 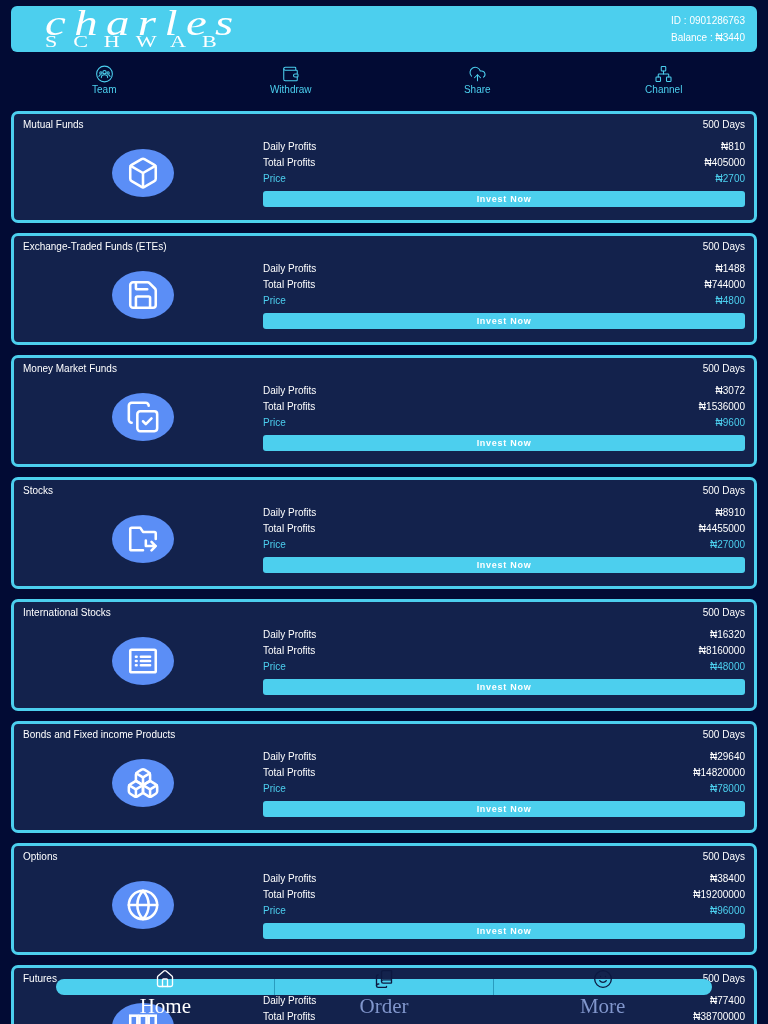 I want to click on profit-value: ₦14820000, so click(x=719, y=773).